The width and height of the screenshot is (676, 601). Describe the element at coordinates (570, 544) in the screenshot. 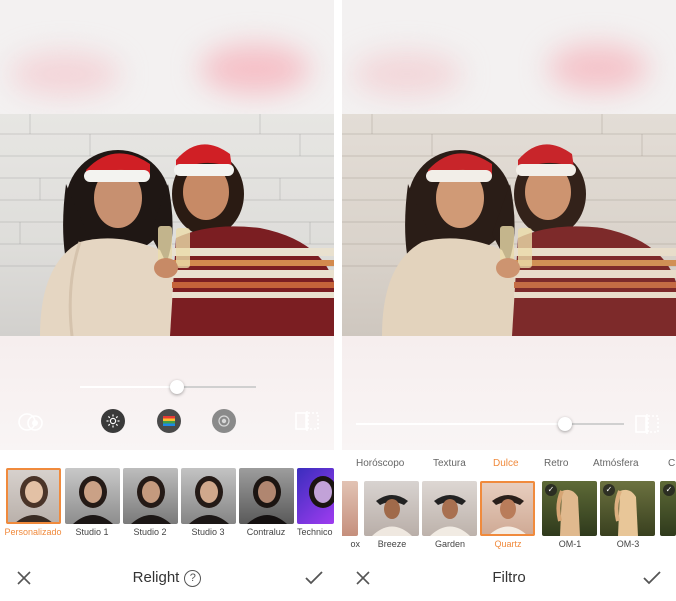

I see `filter-label: OM-1` at that location.